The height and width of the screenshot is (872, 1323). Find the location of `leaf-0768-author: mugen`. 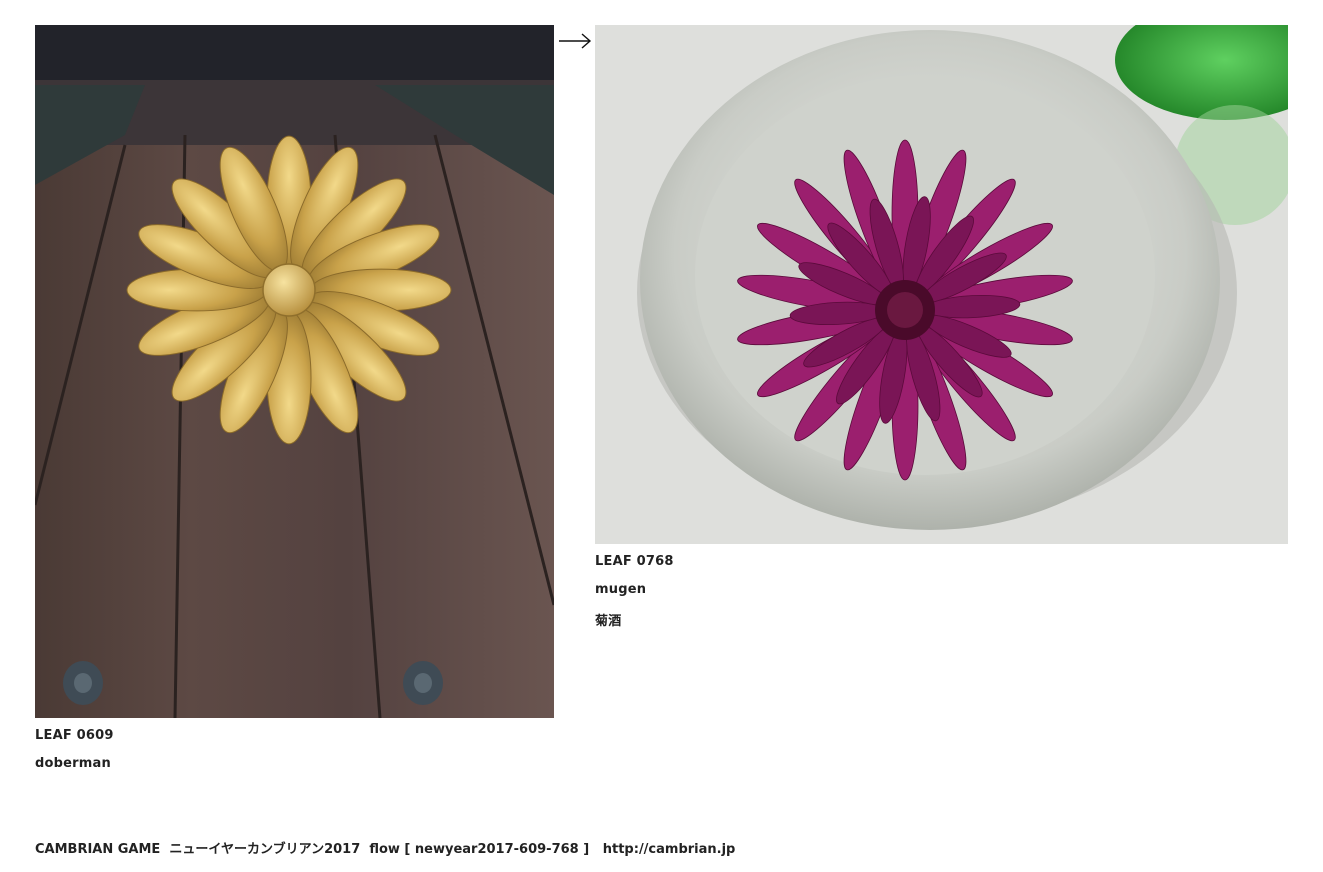

leaf-0768-author: mugen is located at coordinates (620, 589).